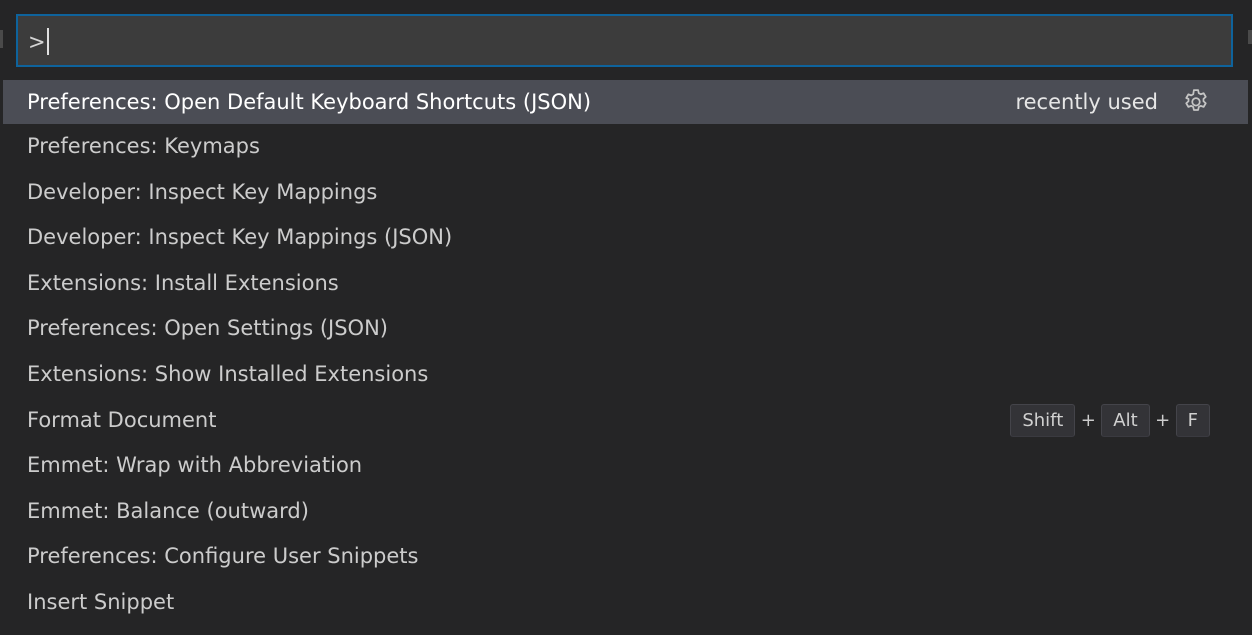 This screenshot has height=635, width=1252. Describe the element at coordinates (625, 193) in the screenshot. I see `command-item: Developer: Inspect Key Mappings` at that location.